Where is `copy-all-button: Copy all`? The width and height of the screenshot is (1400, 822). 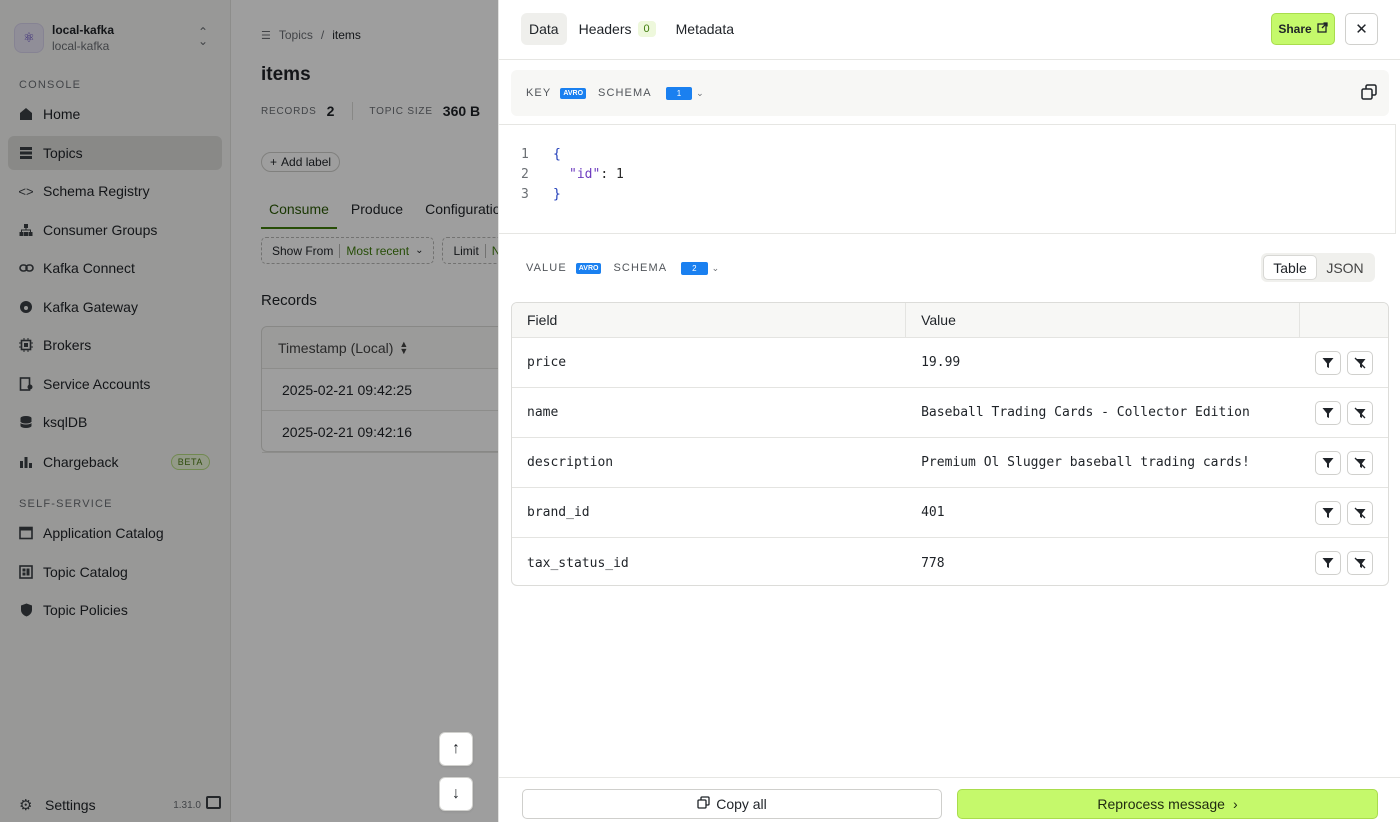 copy-all-button: Copy all is located at coordinates (732, 804).